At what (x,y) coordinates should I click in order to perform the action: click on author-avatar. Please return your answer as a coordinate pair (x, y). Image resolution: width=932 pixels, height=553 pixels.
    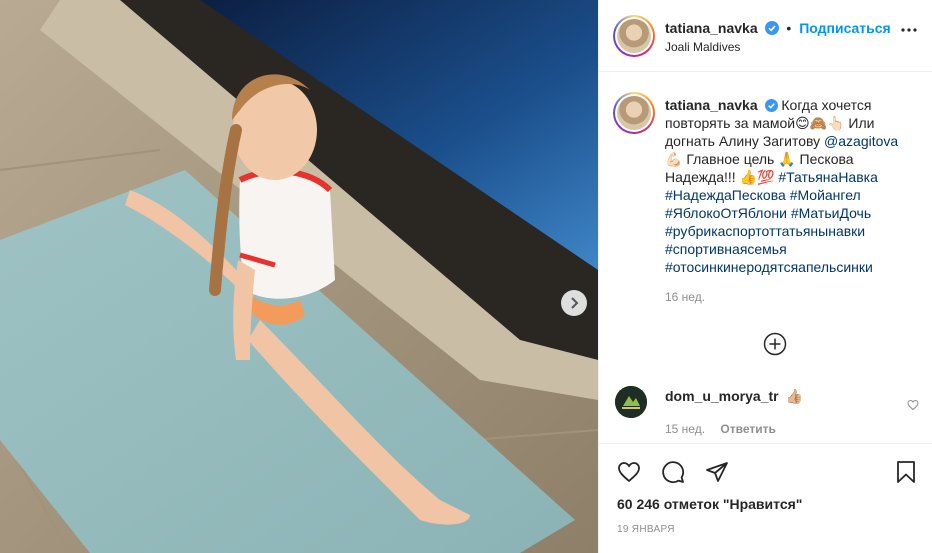
    Looking at the image, I should click on (634, 36).